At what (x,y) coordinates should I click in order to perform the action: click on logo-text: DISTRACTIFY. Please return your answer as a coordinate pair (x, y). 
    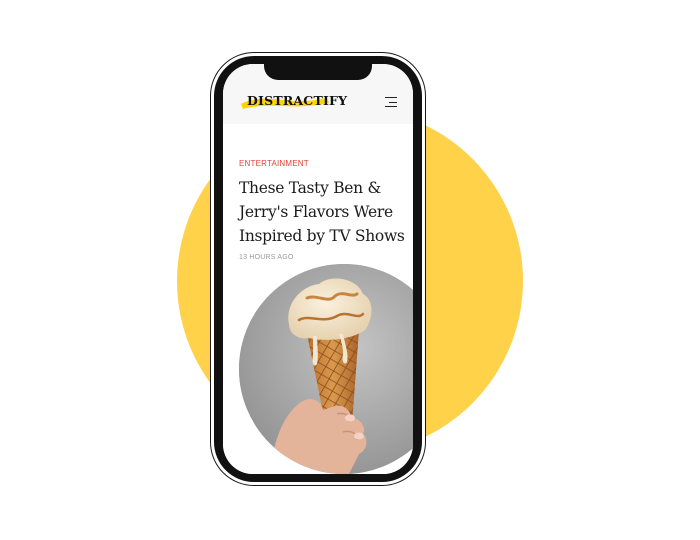
    Looking at the image, I should click on (297, 100).